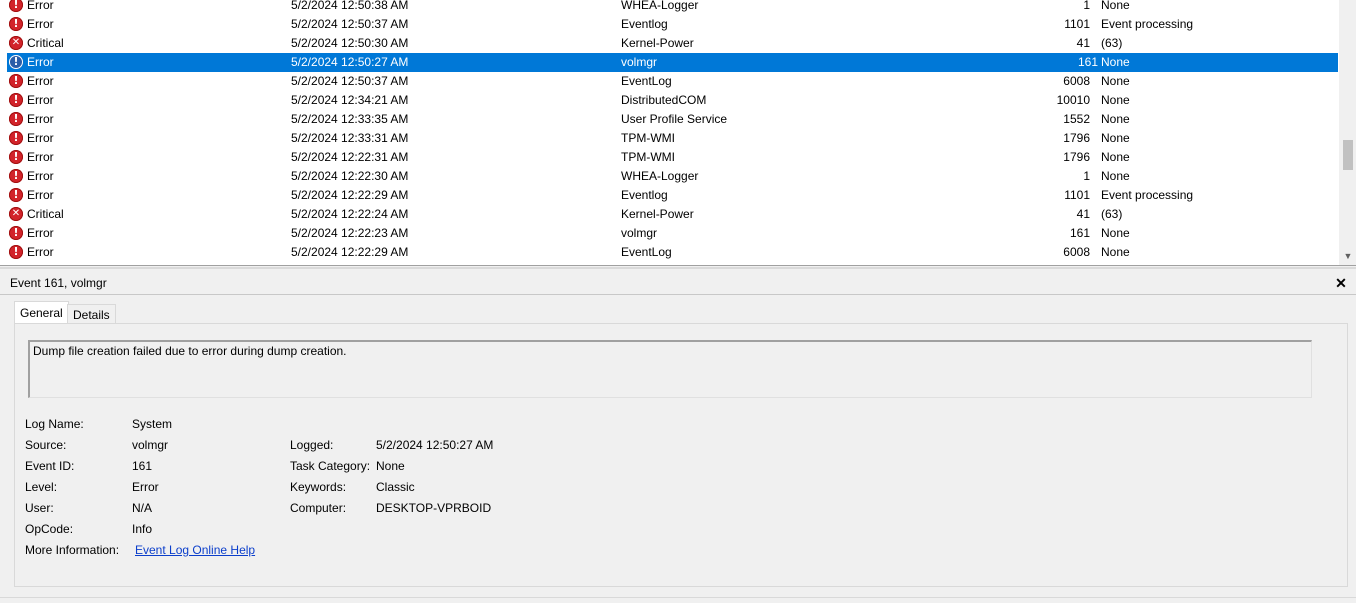  Describe the element at coordinates (58, 283) in the screenshot. I see `detail-title: Event 161, volmgr` at that location.